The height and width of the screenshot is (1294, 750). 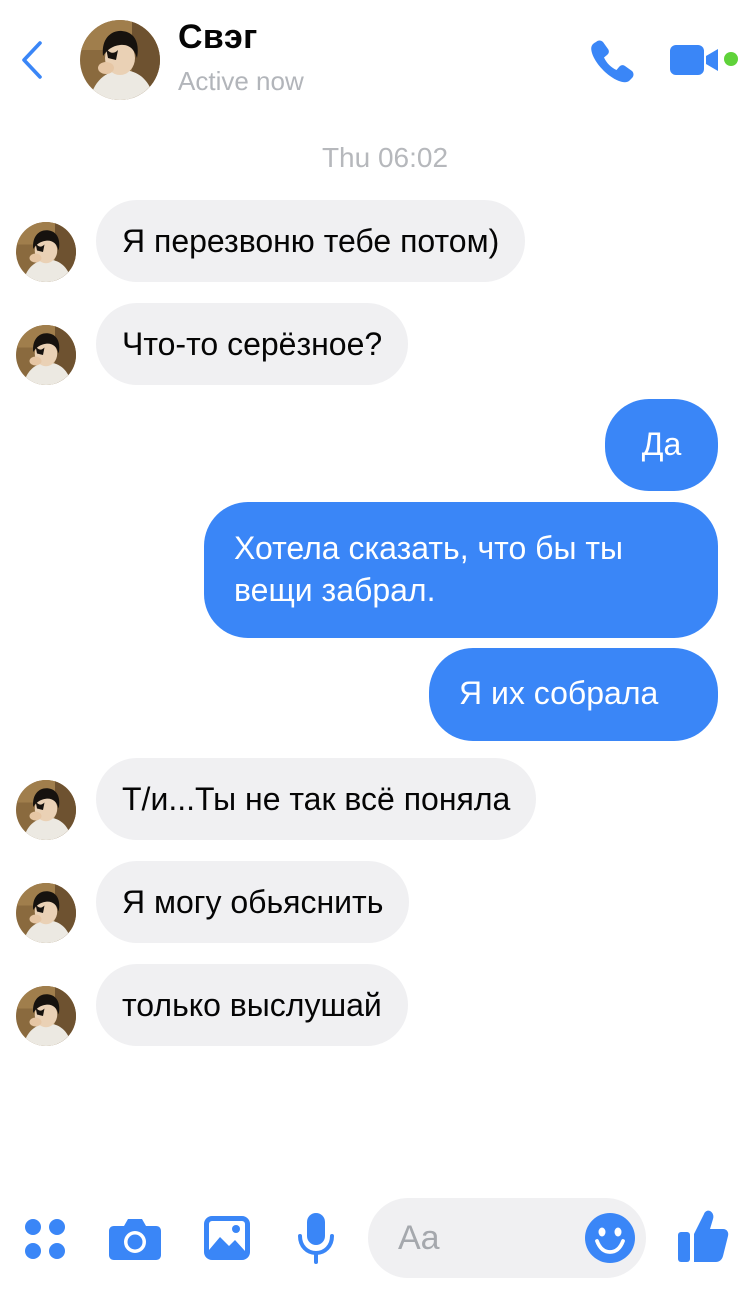 I want to click on contact-status: Active now, so click(x=241, y=81).